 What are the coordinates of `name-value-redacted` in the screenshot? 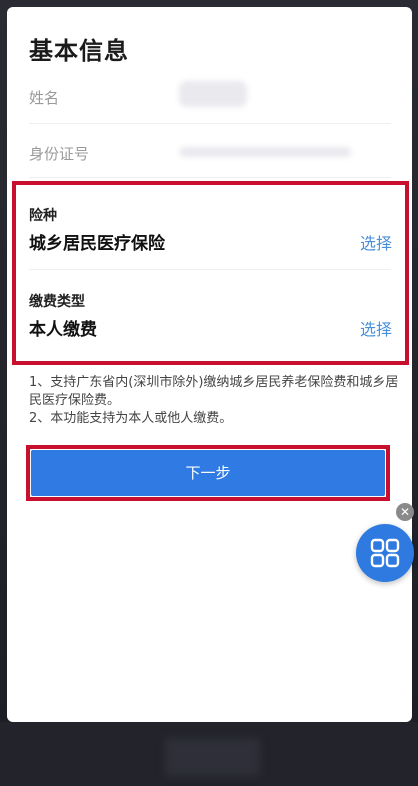 It's located at (213, 94).